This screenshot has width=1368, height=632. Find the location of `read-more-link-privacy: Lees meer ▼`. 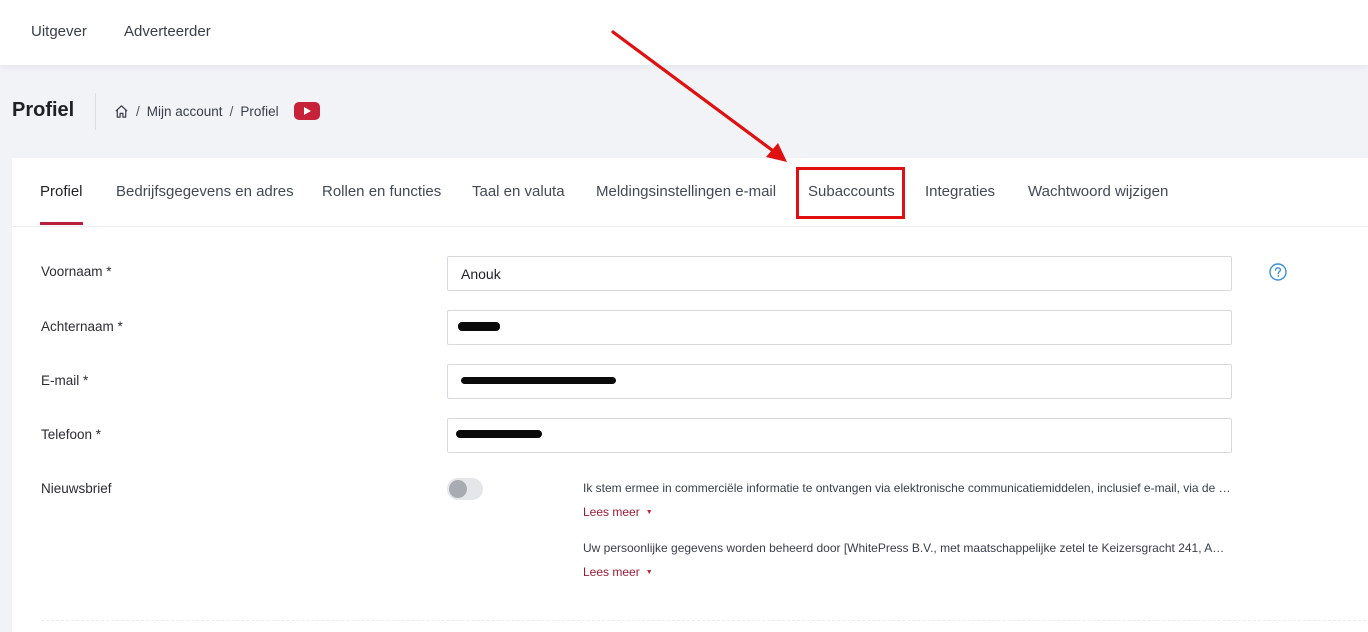

read-more-link-privacy: Lees meer ▼ is located at coordinates (618, 572).